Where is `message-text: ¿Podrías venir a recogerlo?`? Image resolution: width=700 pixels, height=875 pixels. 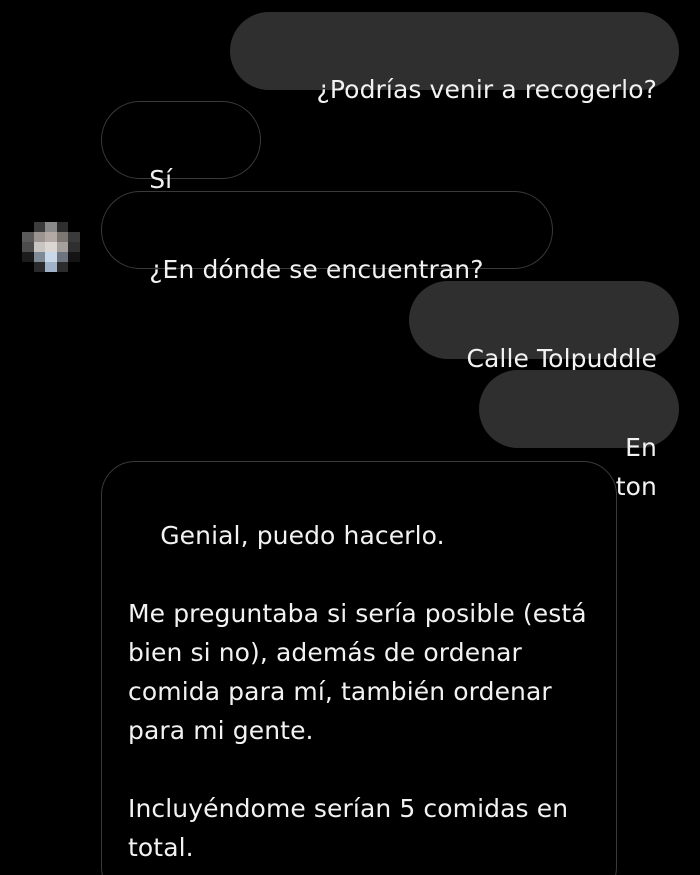 message-text: ¿Podrías venir a recogerlo? is located at coordinates (486, 89).